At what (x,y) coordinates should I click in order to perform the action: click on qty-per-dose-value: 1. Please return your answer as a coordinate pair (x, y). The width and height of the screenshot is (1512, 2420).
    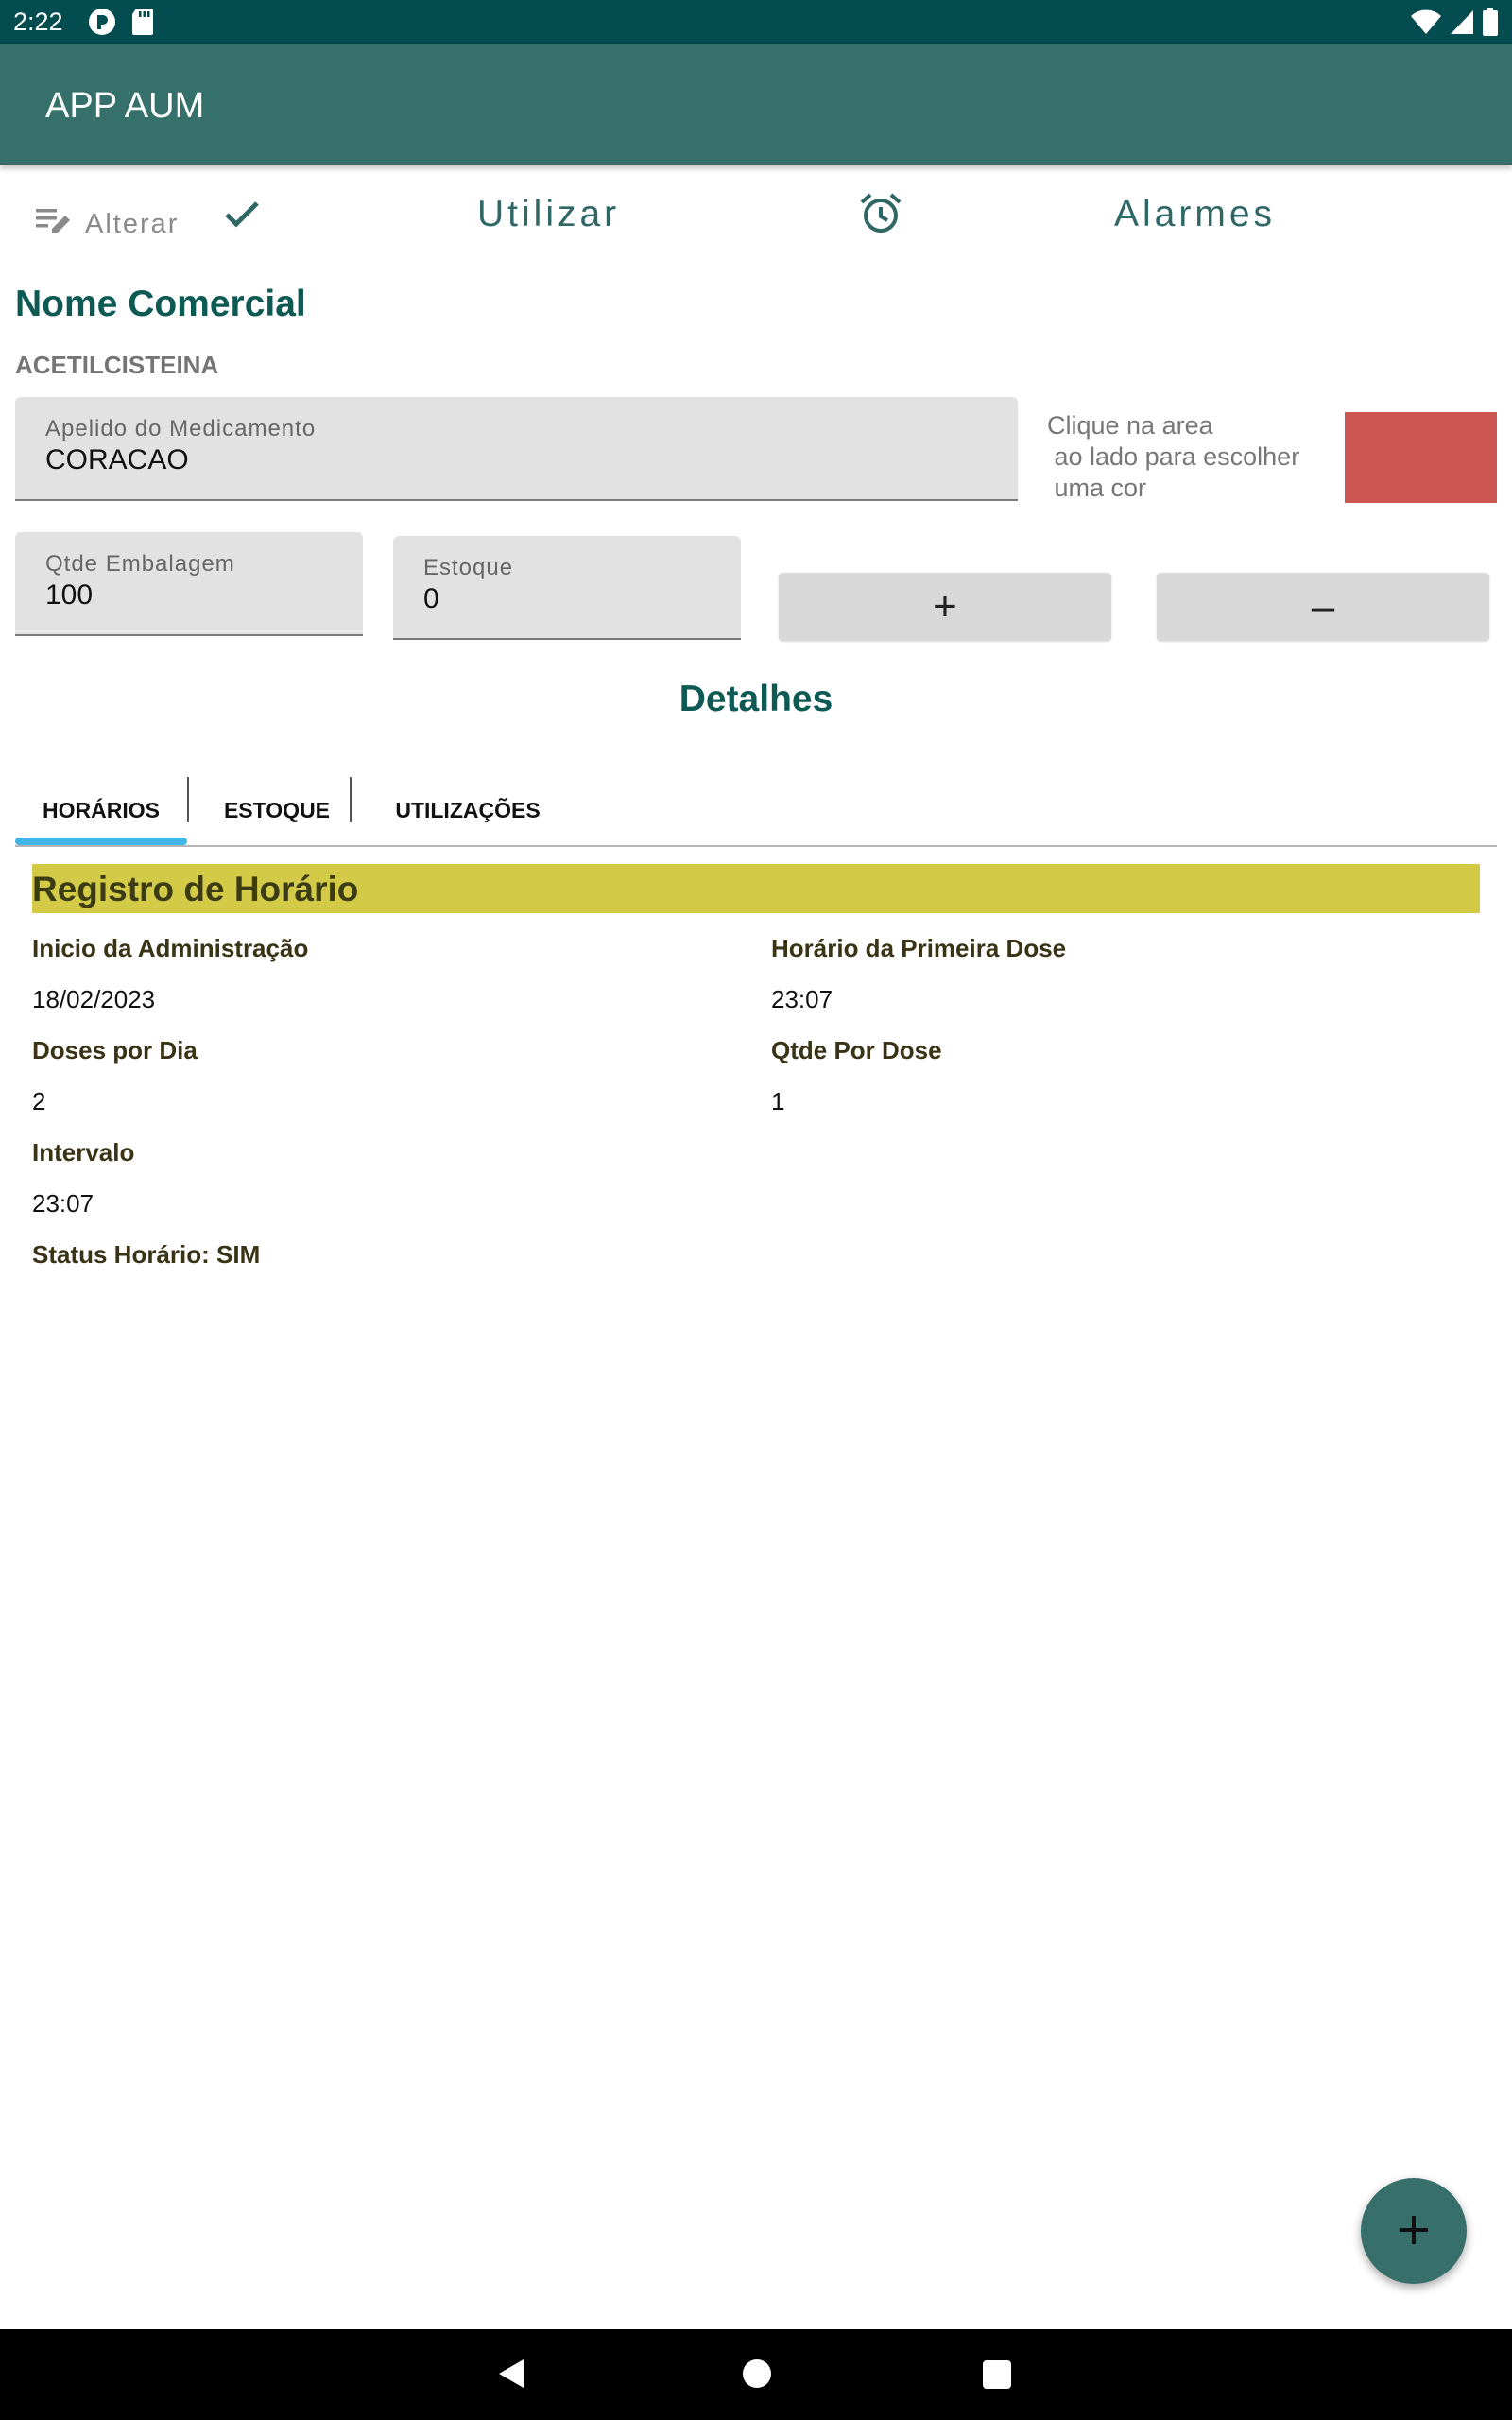
    Looking at the image, I should click on (778, 1101).